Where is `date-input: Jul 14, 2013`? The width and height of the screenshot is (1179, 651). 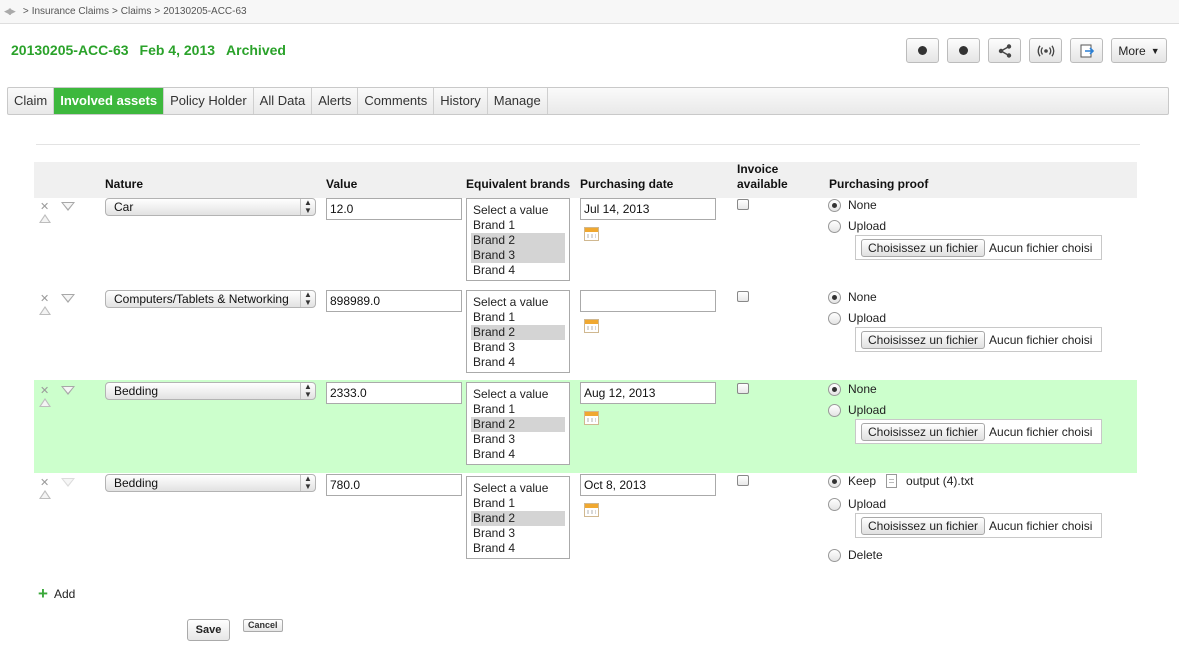 date-input: Jul 14, 2013 is located at coordinates (648, 209).